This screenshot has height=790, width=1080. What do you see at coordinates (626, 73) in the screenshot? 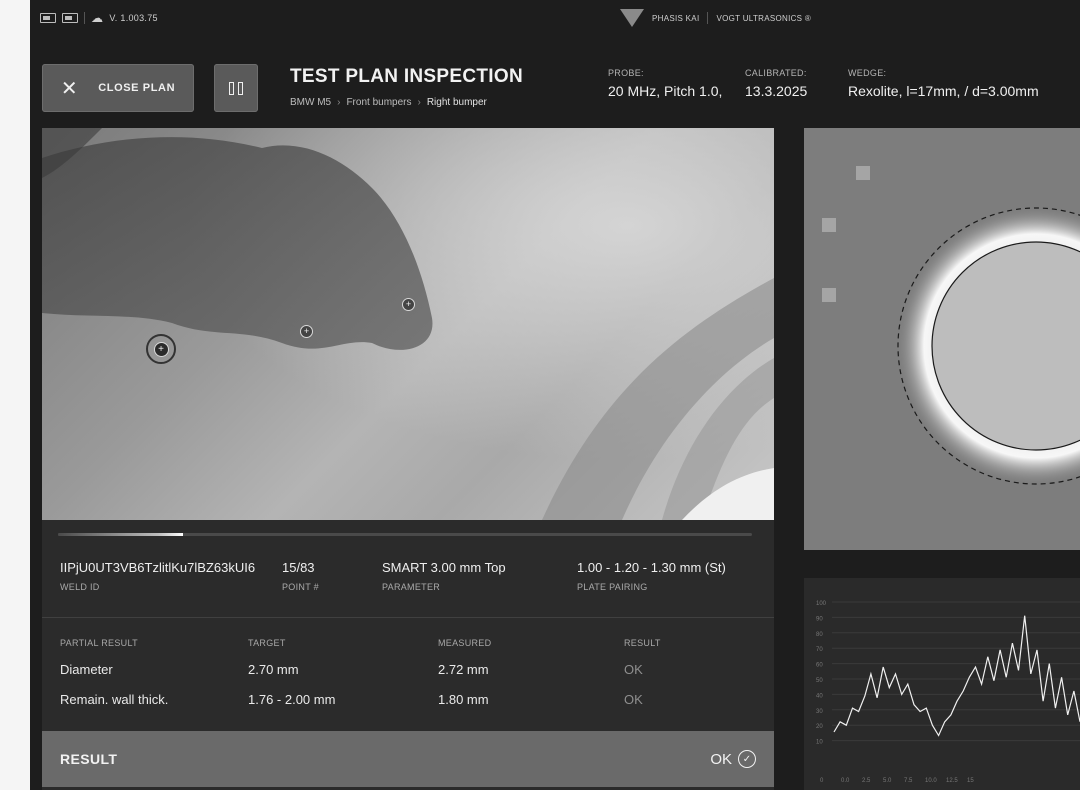
I see `probe-label: PROBE:` at bounding box center [626, 73].